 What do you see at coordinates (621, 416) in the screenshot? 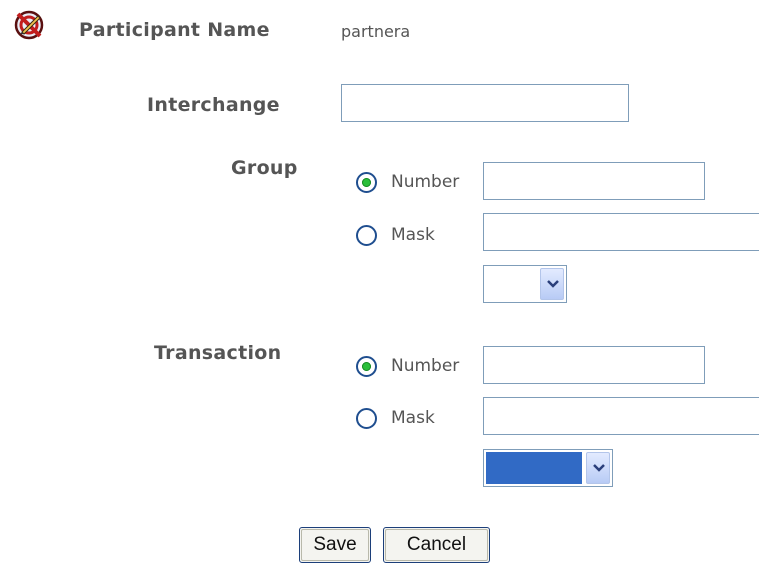
I see `transaction-mask-input` at bounding box center [621, 416].